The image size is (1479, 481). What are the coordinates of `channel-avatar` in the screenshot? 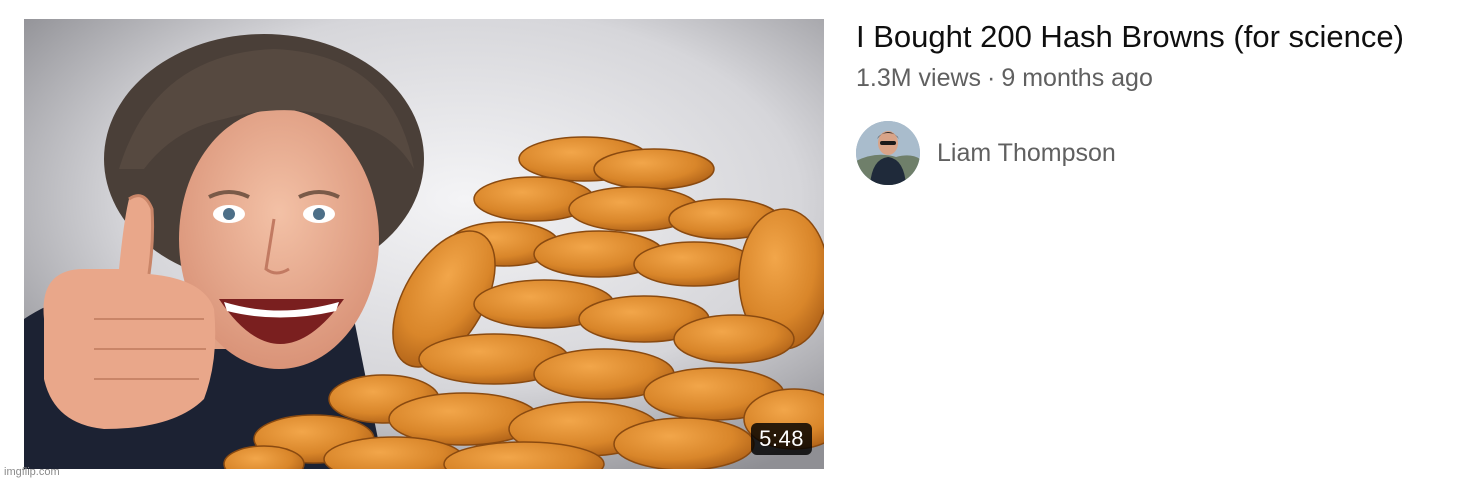 It's located at (888, 153).